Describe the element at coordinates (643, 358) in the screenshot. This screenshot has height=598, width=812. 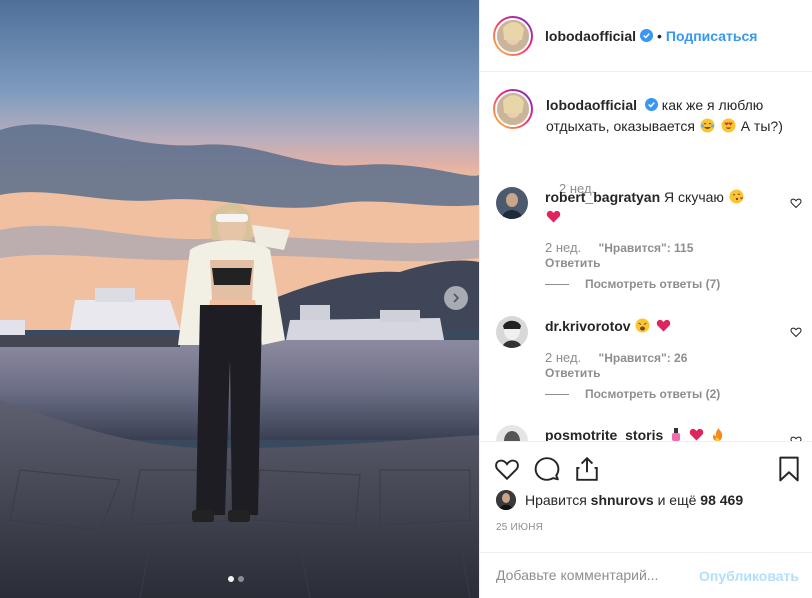
I see `comment-likes-count: "Нравится": 26` at that location.